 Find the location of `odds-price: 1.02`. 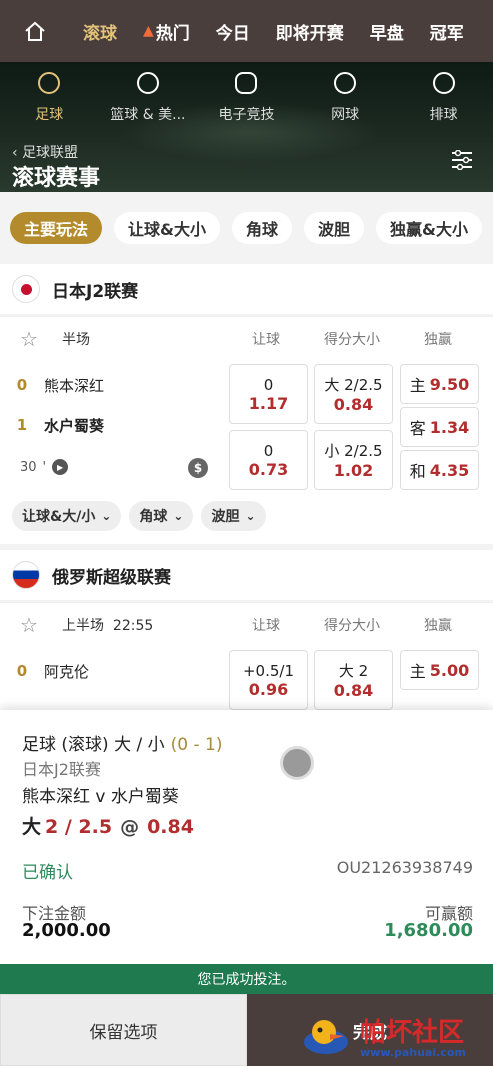

odds-price: 1.02 is located at coordinates (353, 470).